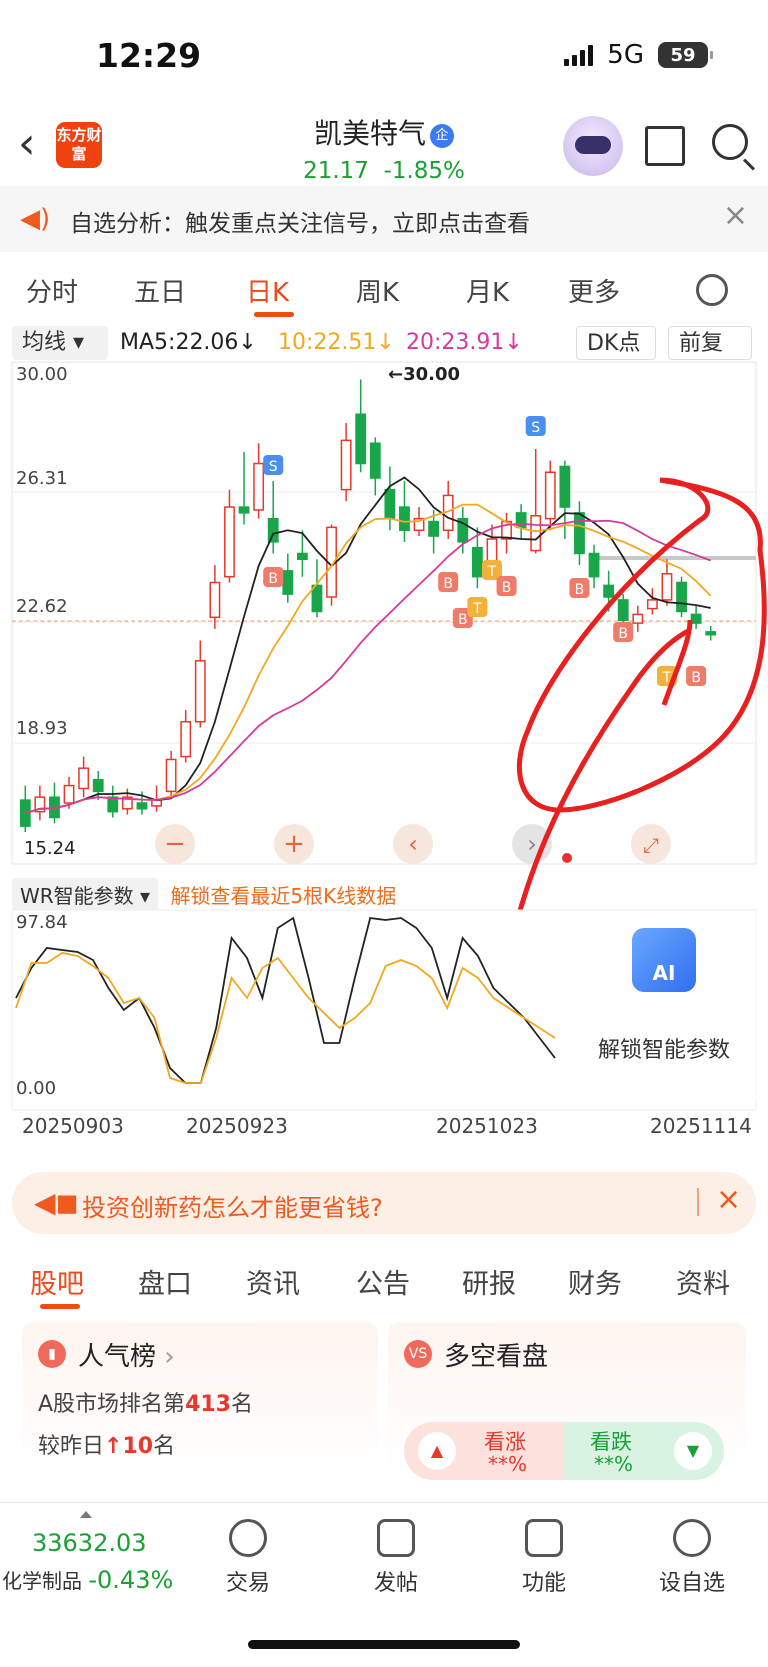 The width and height of the screenshot is (768, 1667). What do you see at coordinates (73, 1126) in the screenshot?
I see `x-tick-label: 20250903` at bounding box center [73, 1126].